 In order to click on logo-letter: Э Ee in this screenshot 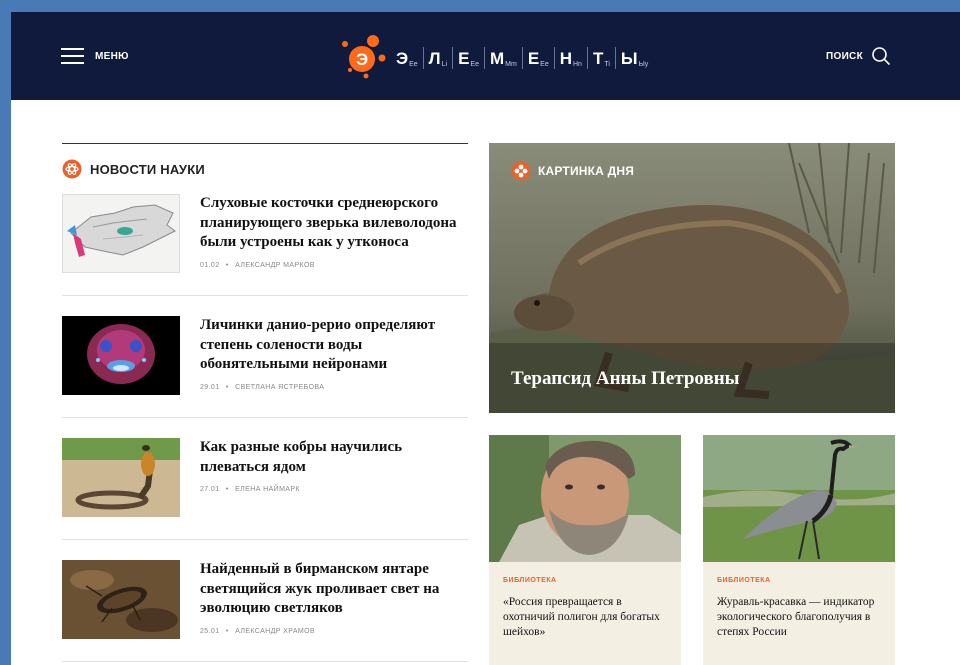, I will do `click(409, 58)`.